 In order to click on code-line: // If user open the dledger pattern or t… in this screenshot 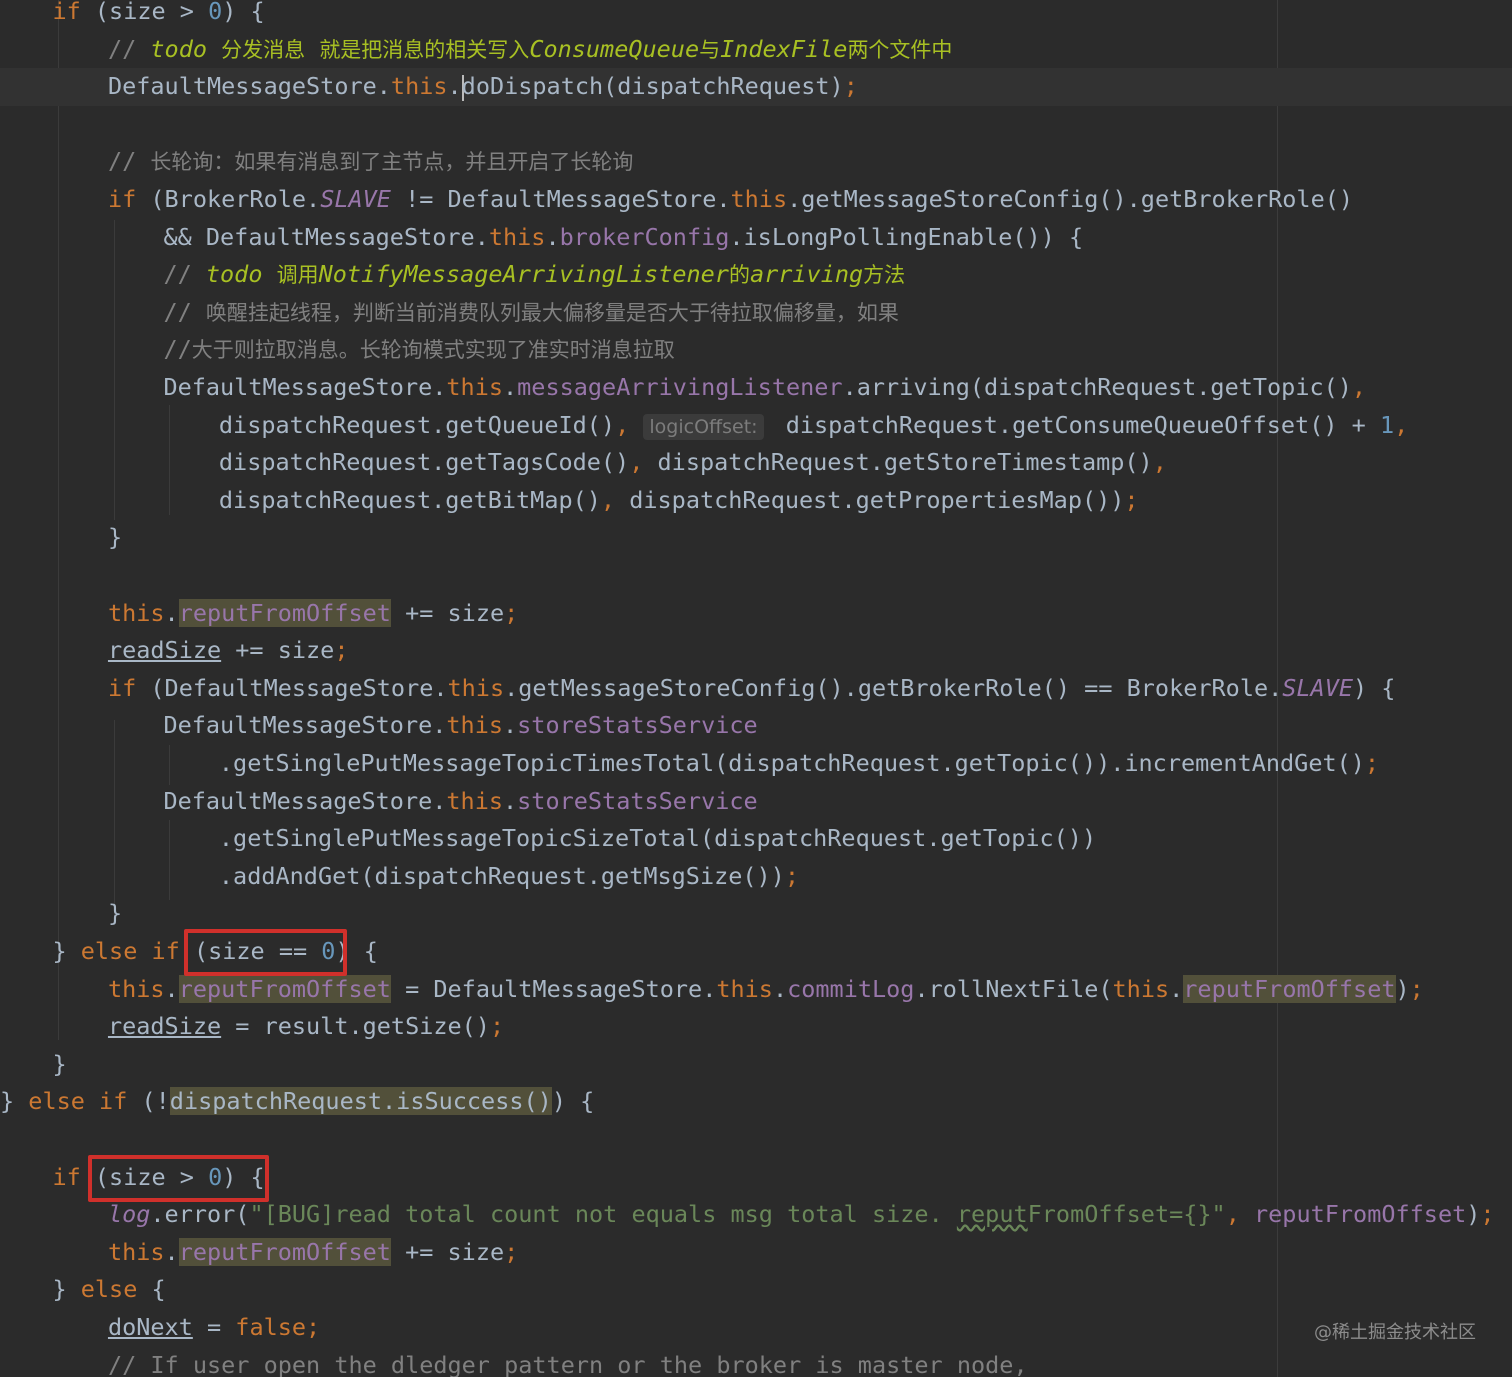, I will do `click(756, 1362)`.